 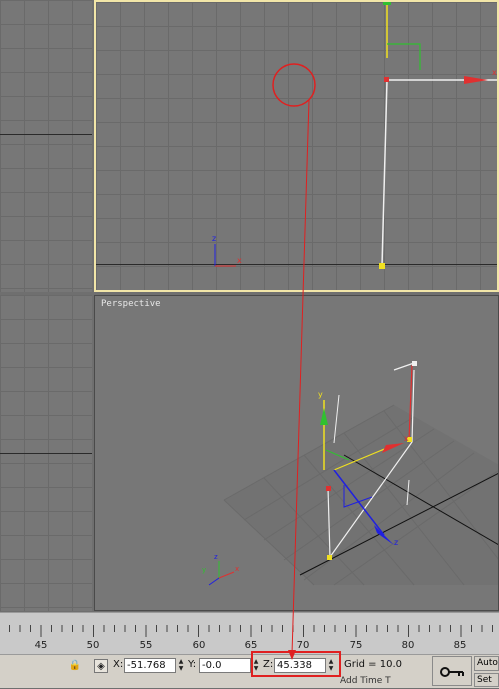 What do you see at coordinates (204, 570) in the screenshot?
I see `axis-icon-y: y` at bounding box center [204, 570].